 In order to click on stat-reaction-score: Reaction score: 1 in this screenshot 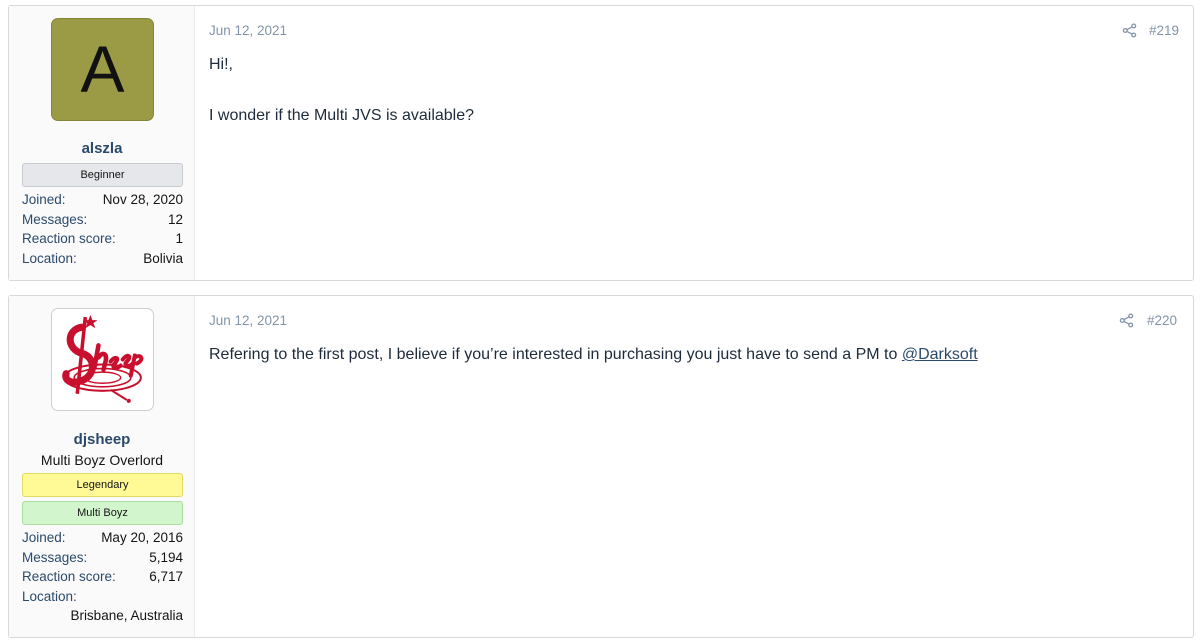, I will do `click(102, 239)`.